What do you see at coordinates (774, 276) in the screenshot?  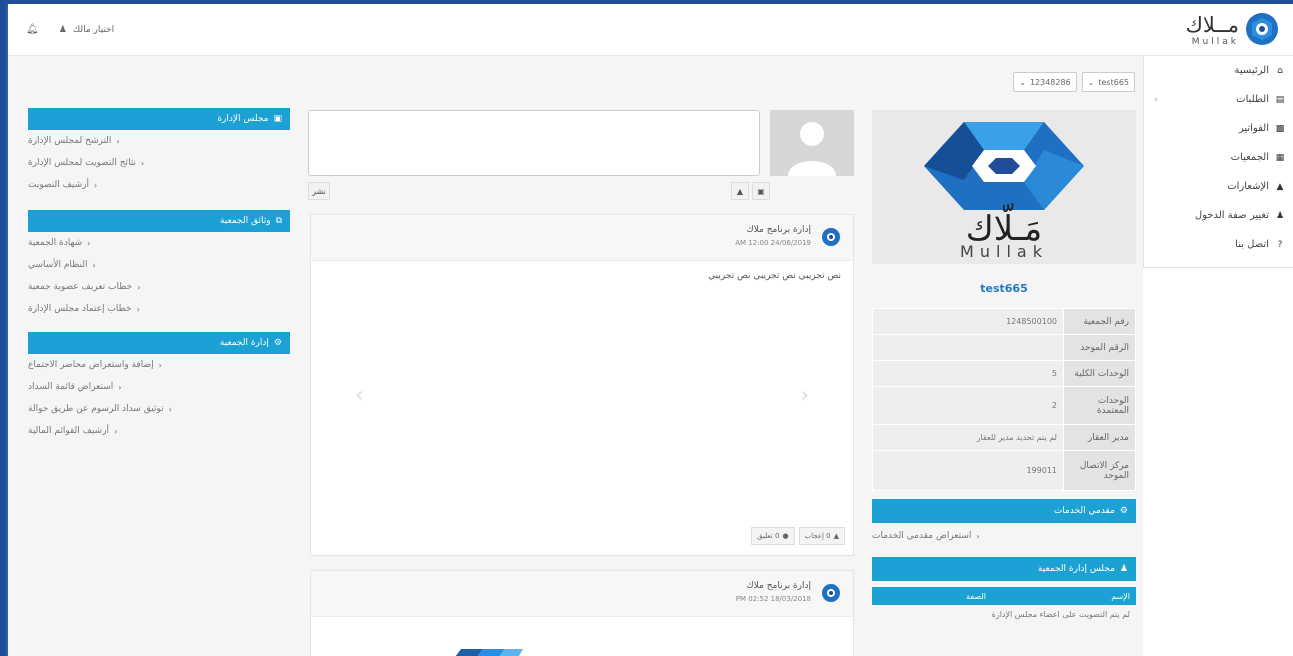 I see `post-body: نص تجريبي نص تجريبي نص تجريبي` at bounding box center [774, 276].